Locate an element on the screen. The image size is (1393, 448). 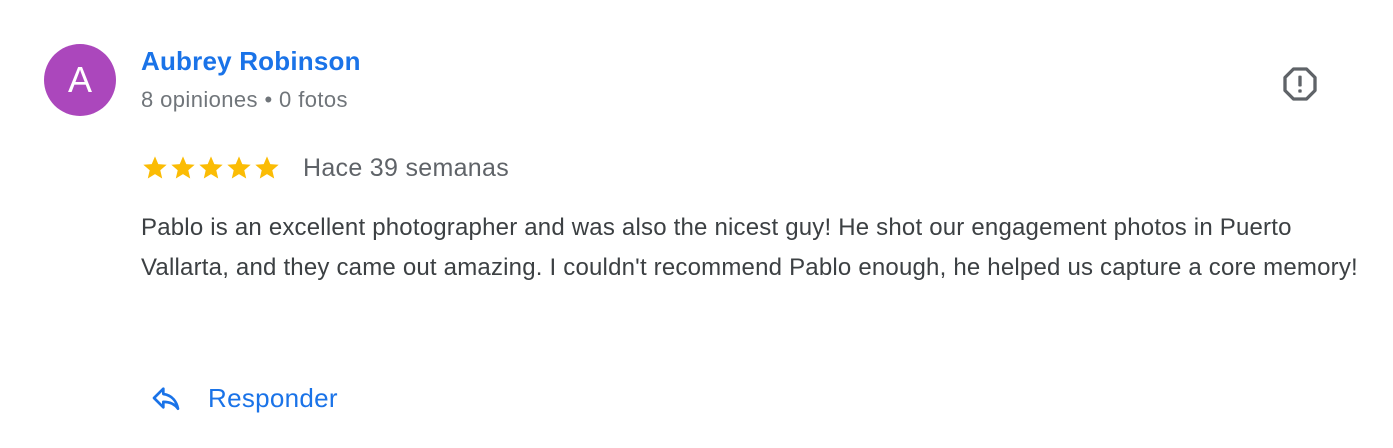
report-flag-icon is located at coordinates (1300, 84).